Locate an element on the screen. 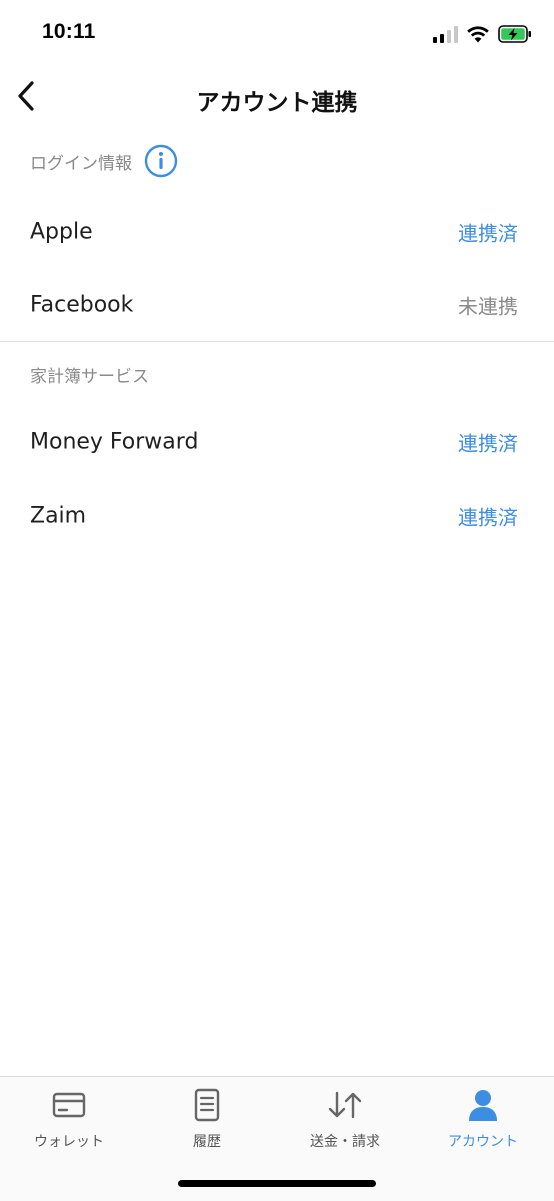  section-title-login: ログイン情報 is located at coordinates (81, 163).